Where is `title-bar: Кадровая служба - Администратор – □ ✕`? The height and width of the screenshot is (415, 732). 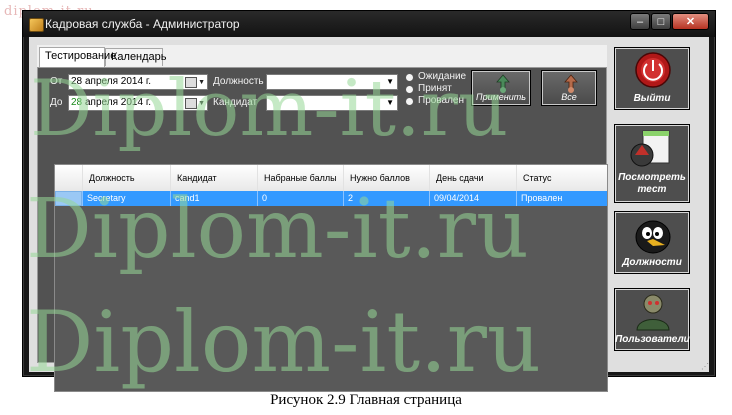
title-bar: Кадровая служба - Администратор – □ ✕ is located at coordinates (369, 24).